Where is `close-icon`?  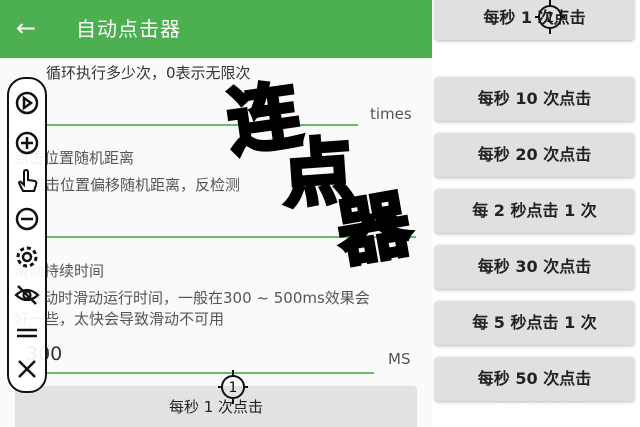
close-icon is located at coordinates (27, 369).